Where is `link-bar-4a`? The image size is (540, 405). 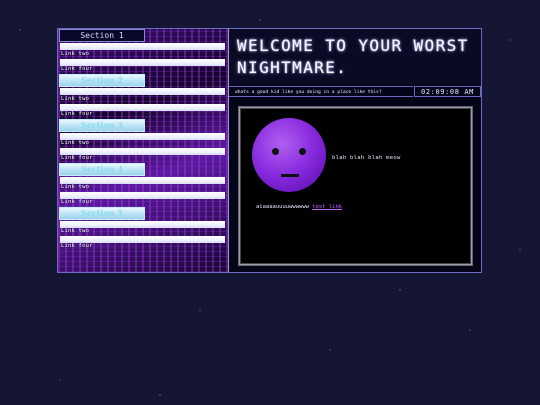 link-bar-4a is located at coordinates (142, 180).